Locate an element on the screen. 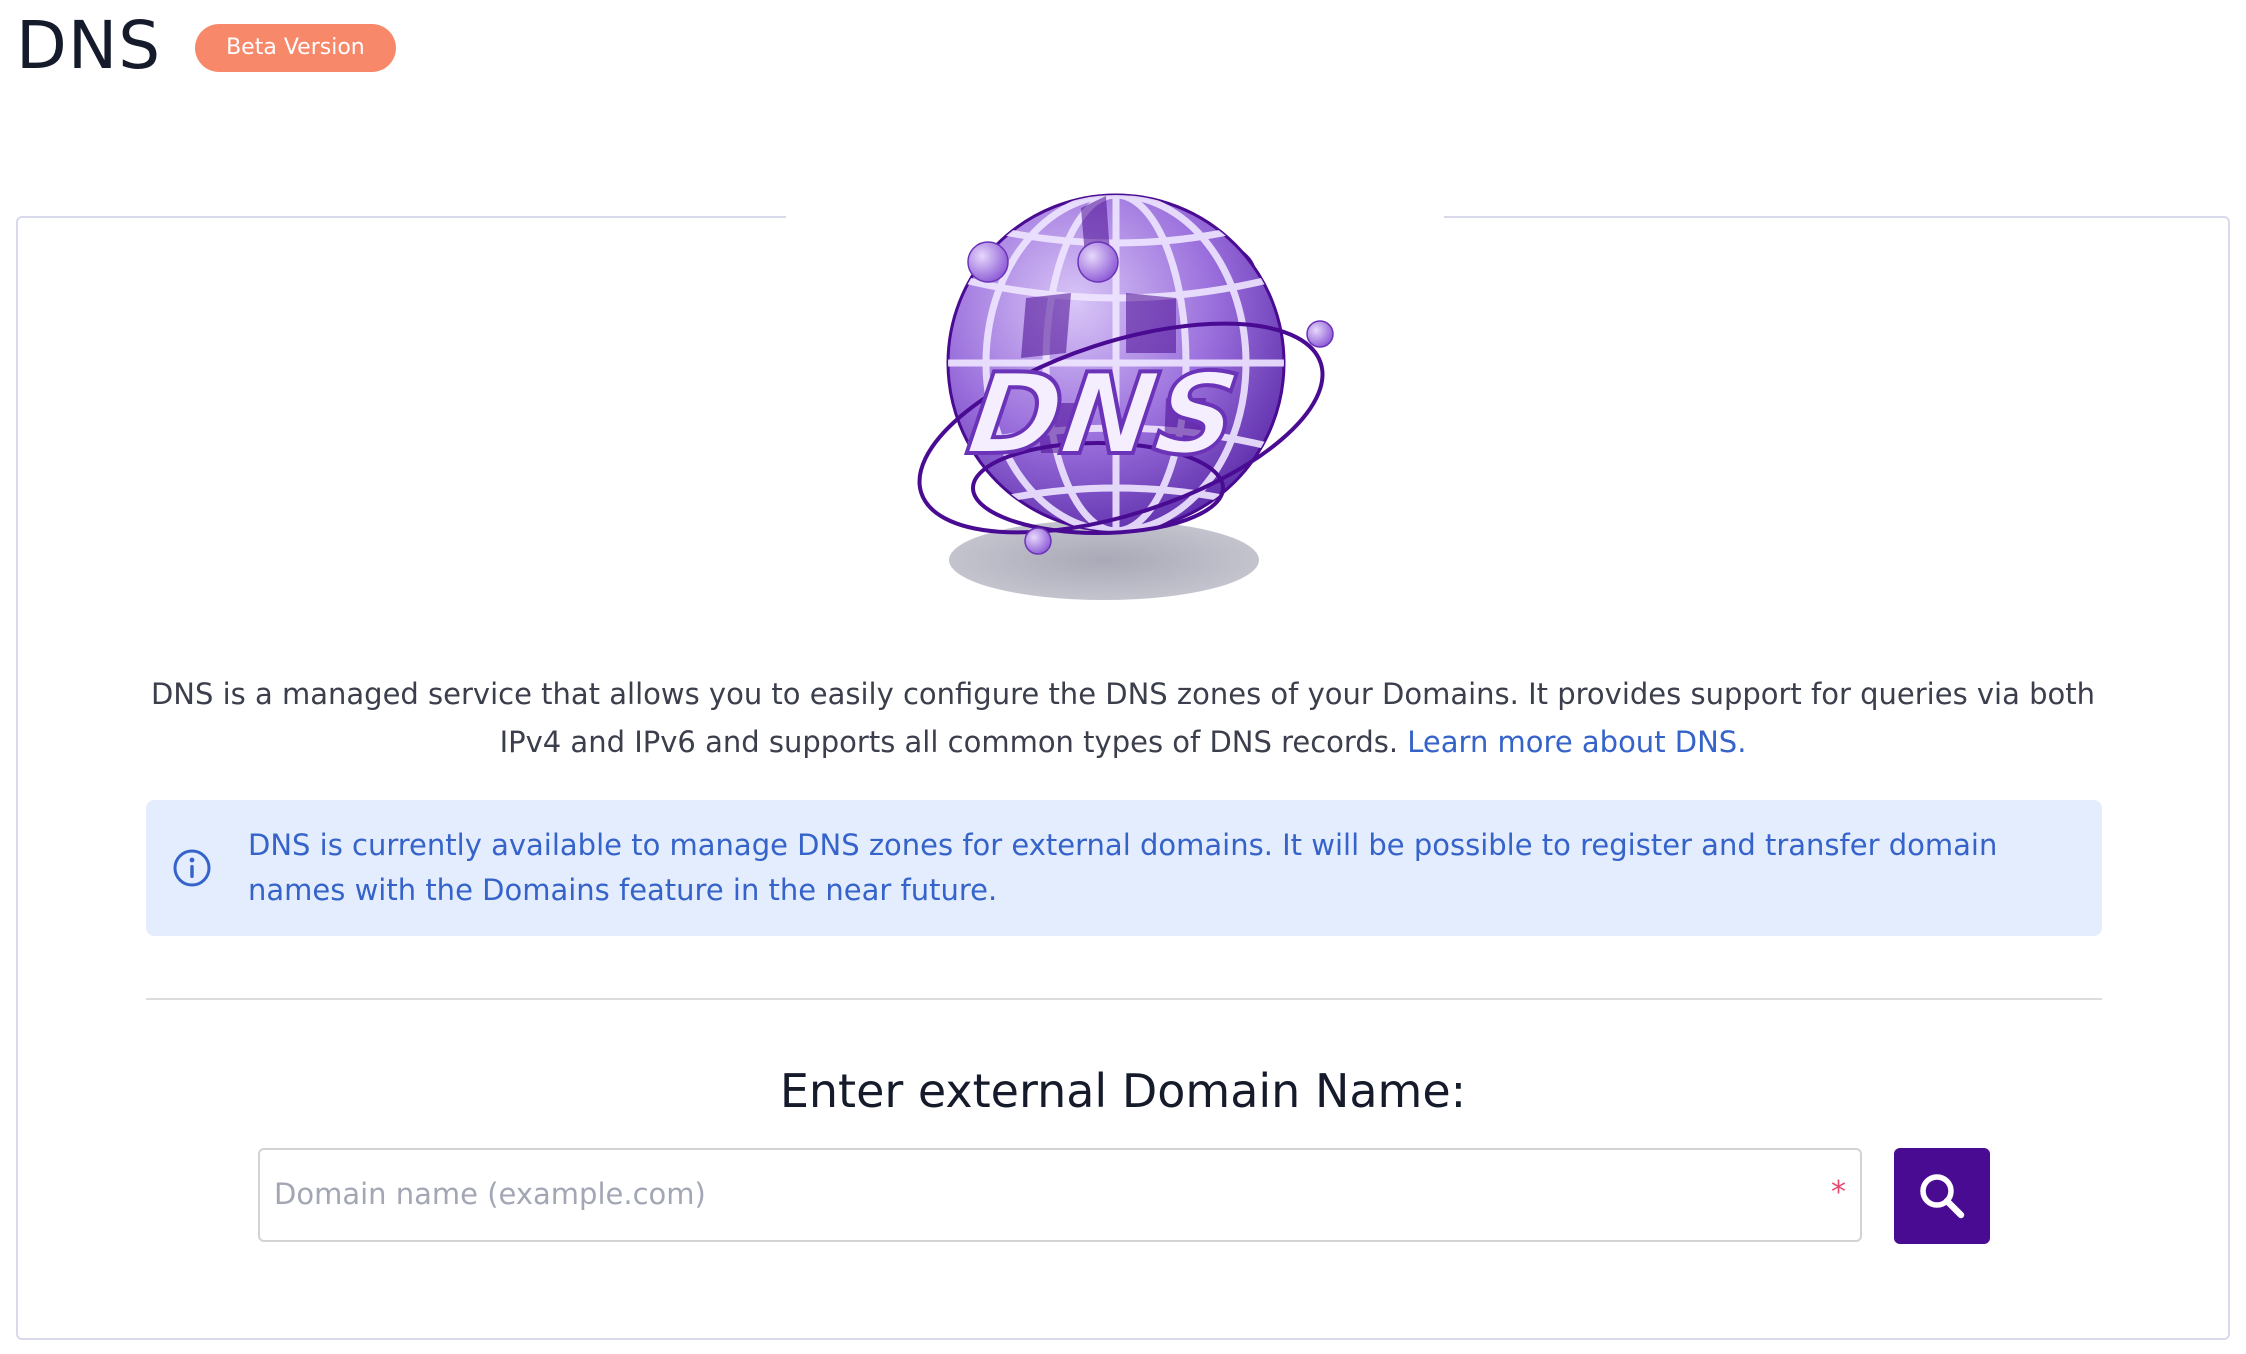 Image resolution: width=2246 pixels, height=1354 pixels. beta-badge: Beta Version is located at coordinates (295, 48).